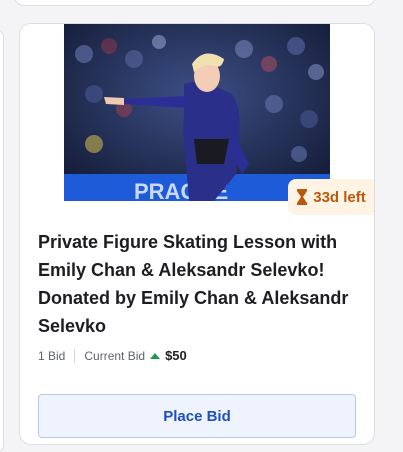 Image resolution: width=403 pixels, height=452 pixels. What do you see at coordinates (197, 416) in the screenshot?
I see `place-bid-button: Place Bid` at bounding box center [197, 416].